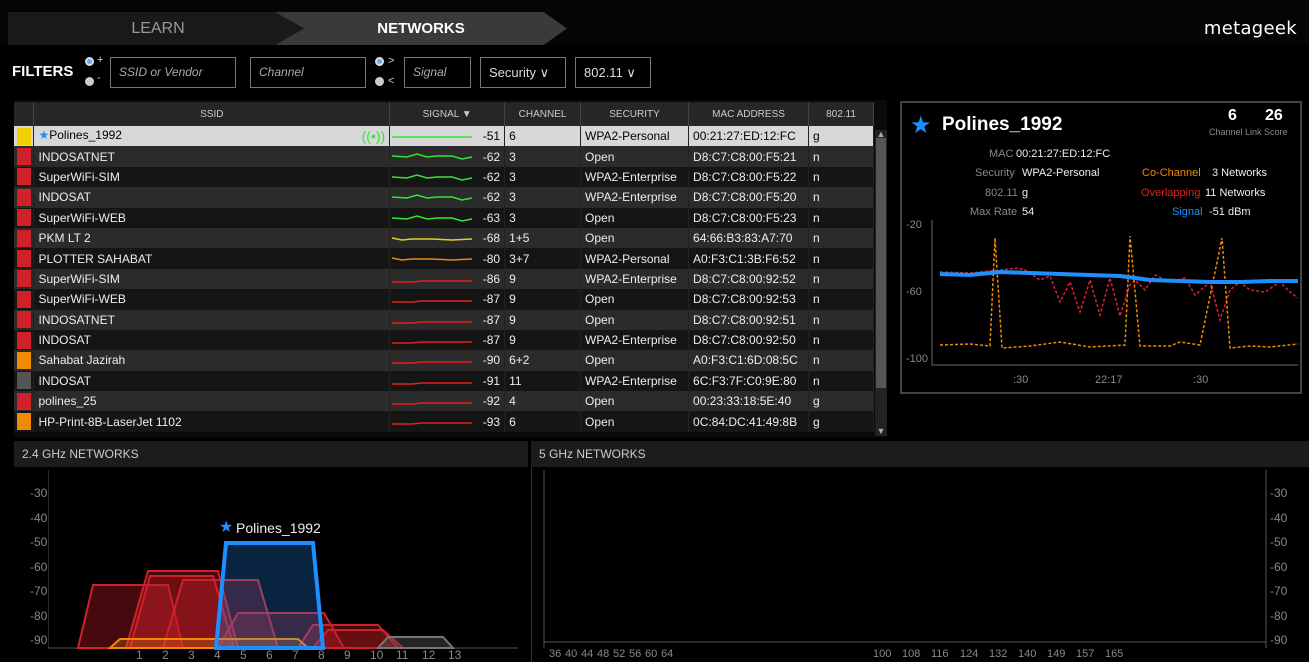 The width and height of the screenshot is (1309, 662). I want to click on channel-input: Channel, so click(308, 72).